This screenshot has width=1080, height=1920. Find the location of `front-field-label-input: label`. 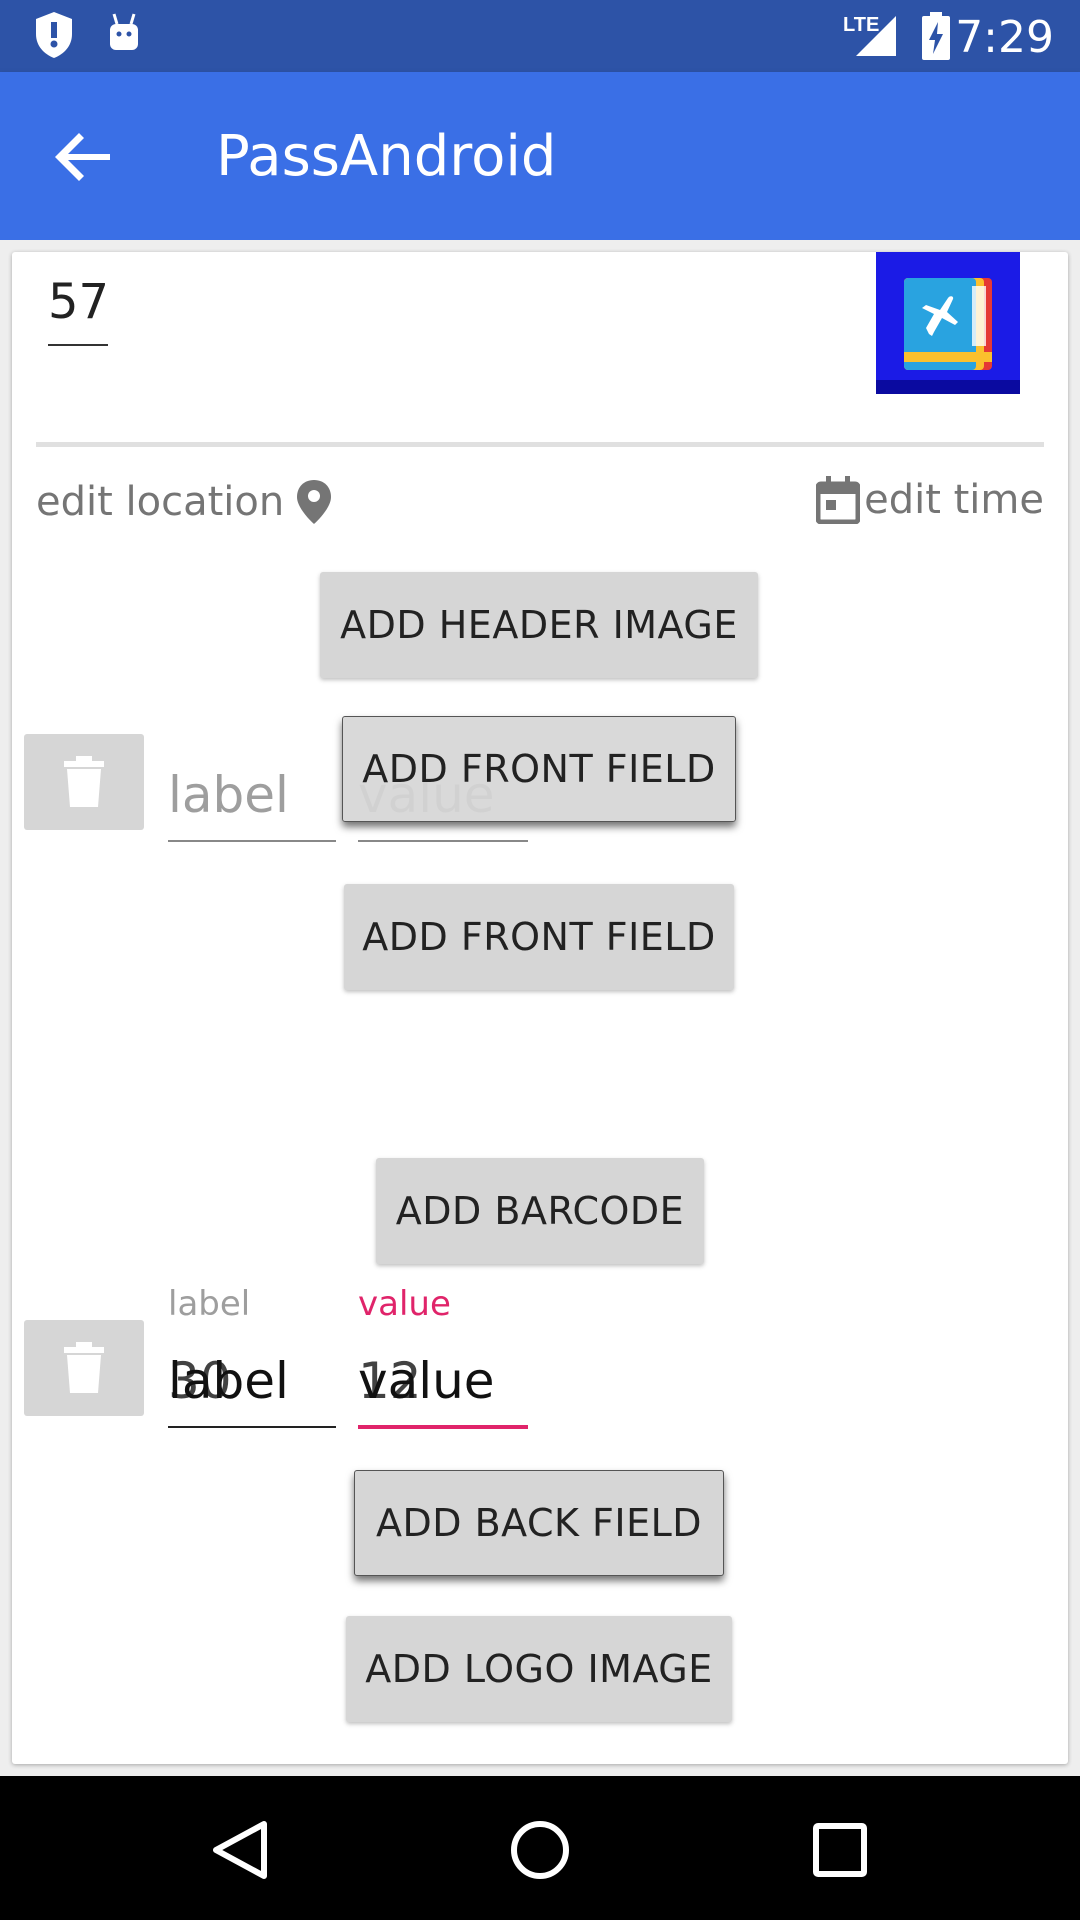

front-field-label-input: label is located at coordinates (228, 795).